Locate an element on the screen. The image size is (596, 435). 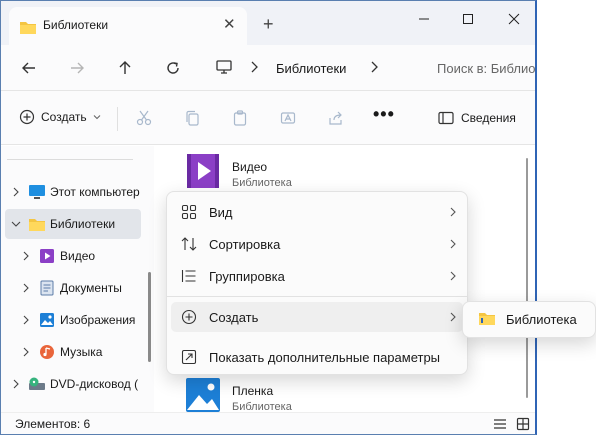
details-view-icon is located at coordinates (500, 425).